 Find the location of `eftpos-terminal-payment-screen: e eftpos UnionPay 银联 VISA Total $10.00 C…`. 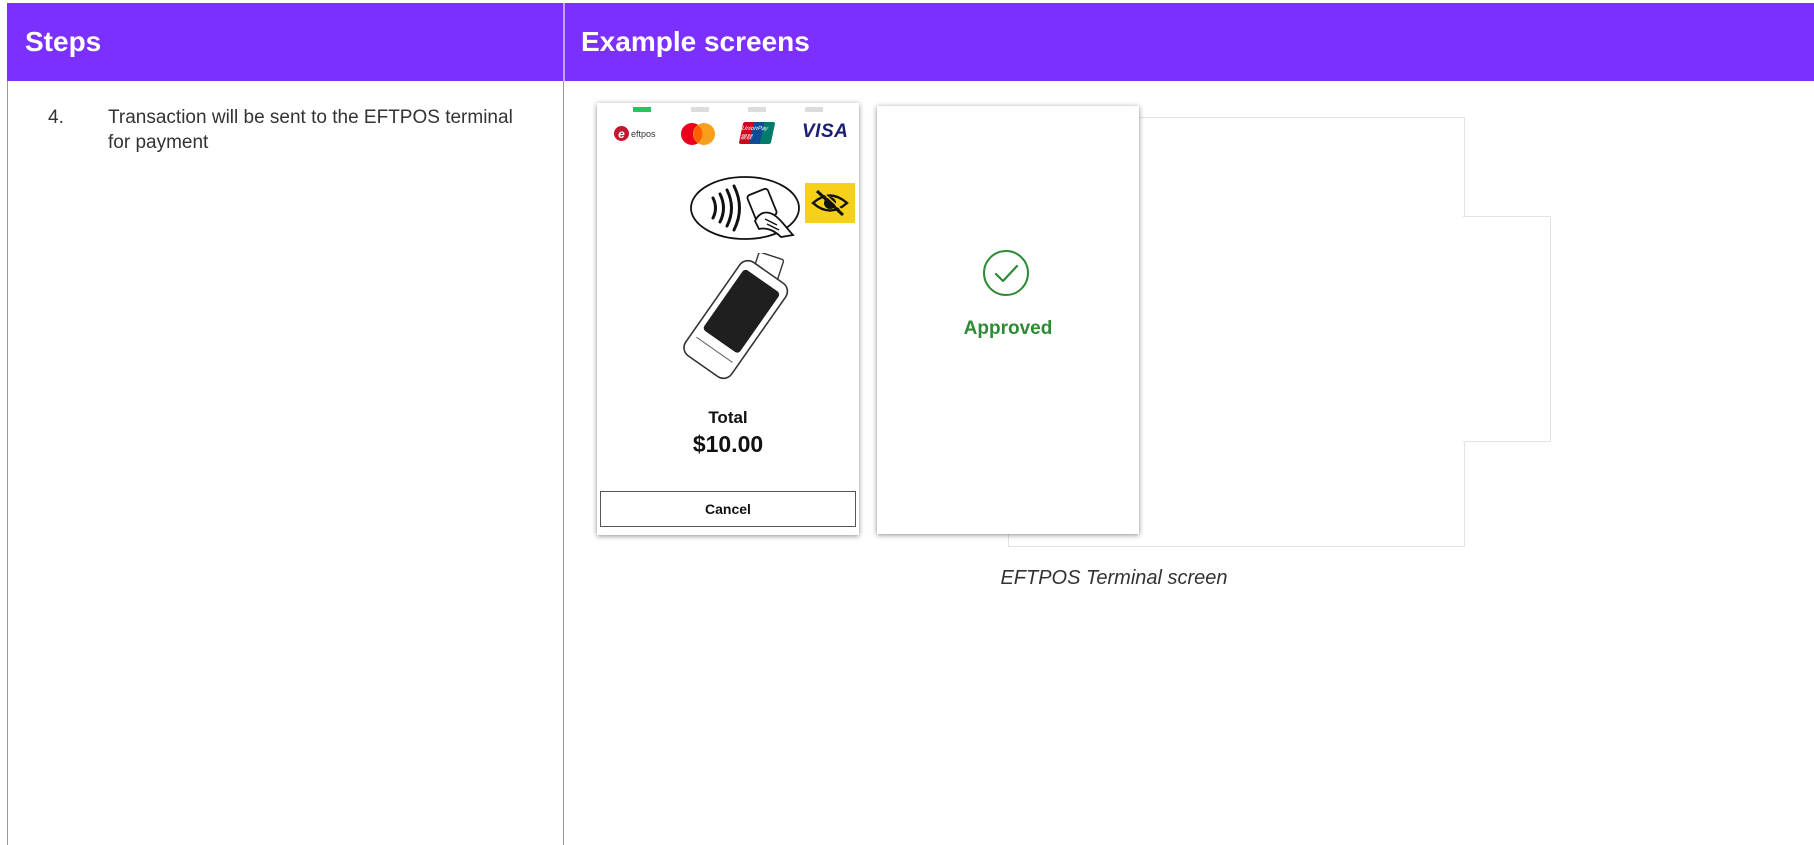

eftpos-terminal-payment-screen: e eftpos UnionPay 银联 VISA Total $10.00 C… is located at coordinates (728, 319).